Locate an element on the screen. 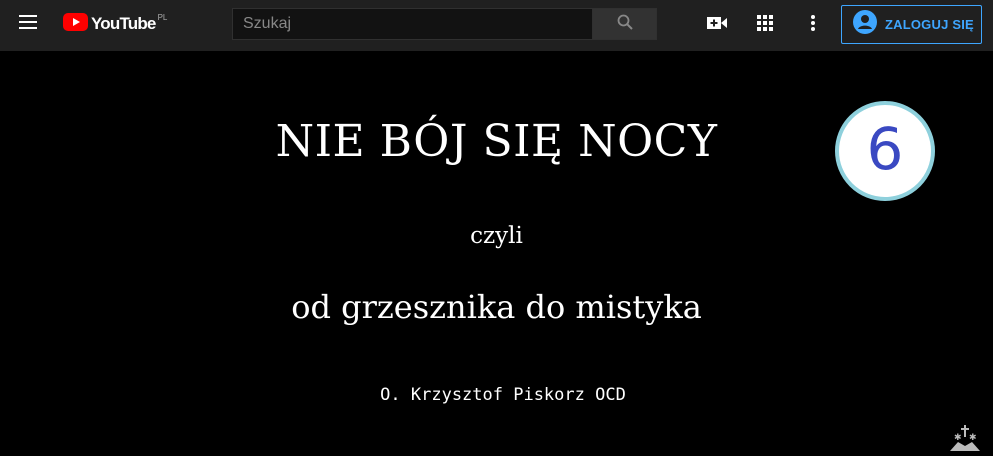 The image size is (993, 456). apps-grid-icon is located at coordinates (765, 25).